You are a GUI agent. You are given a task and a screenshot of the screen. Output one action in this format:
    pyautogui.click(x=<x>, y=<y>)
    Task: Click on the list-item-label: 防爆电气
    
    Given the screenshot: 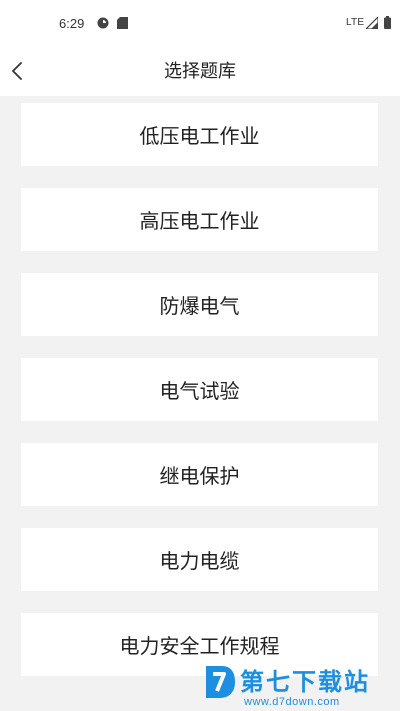 What is the action you would take?
    pyautogui.click(x=199, y=306)
    